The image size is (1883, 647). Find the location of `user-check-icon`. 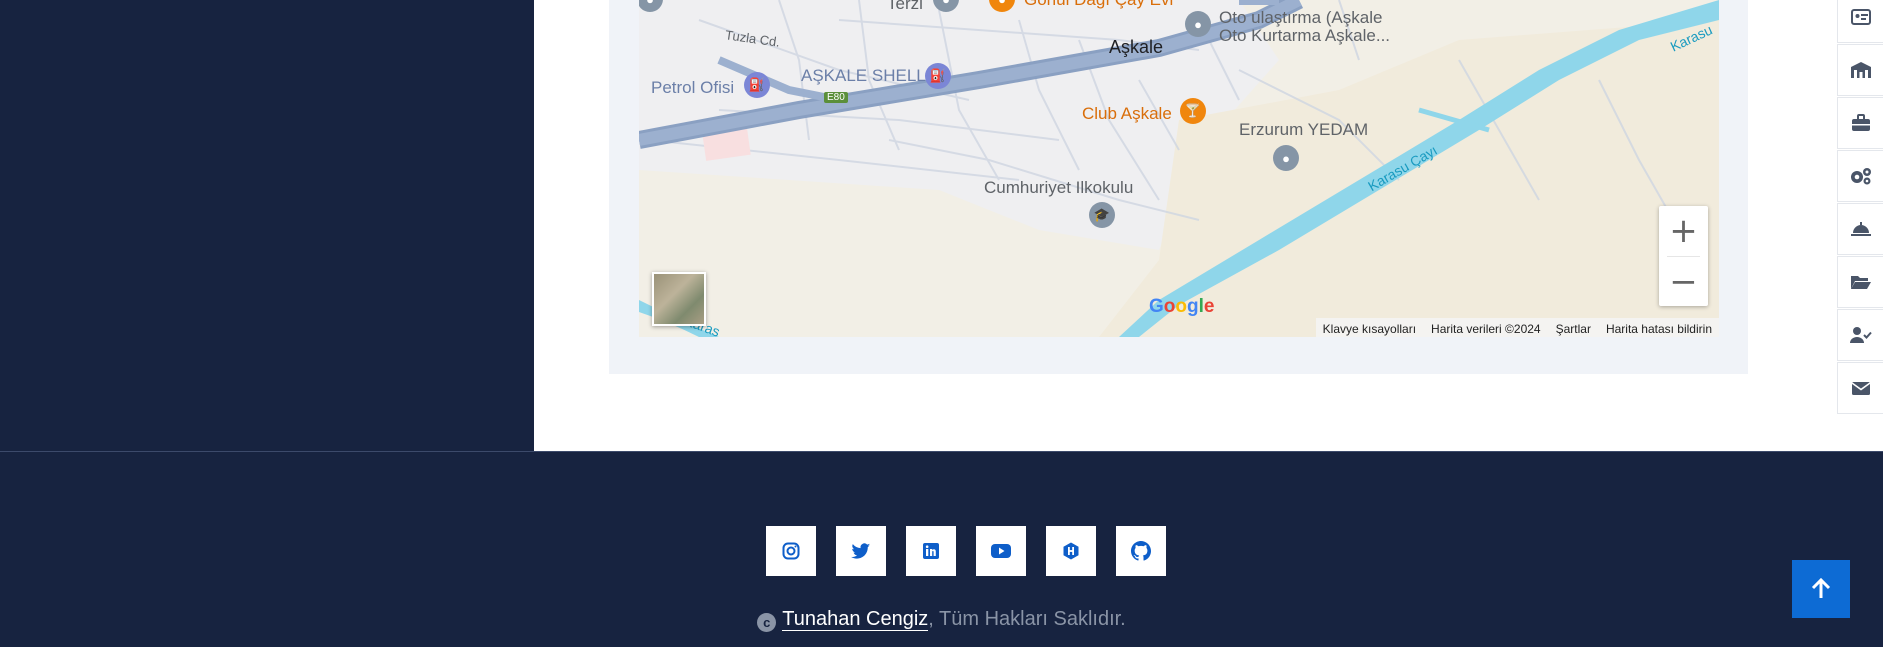

user-check-icon is located at coordinates (1861, 335).